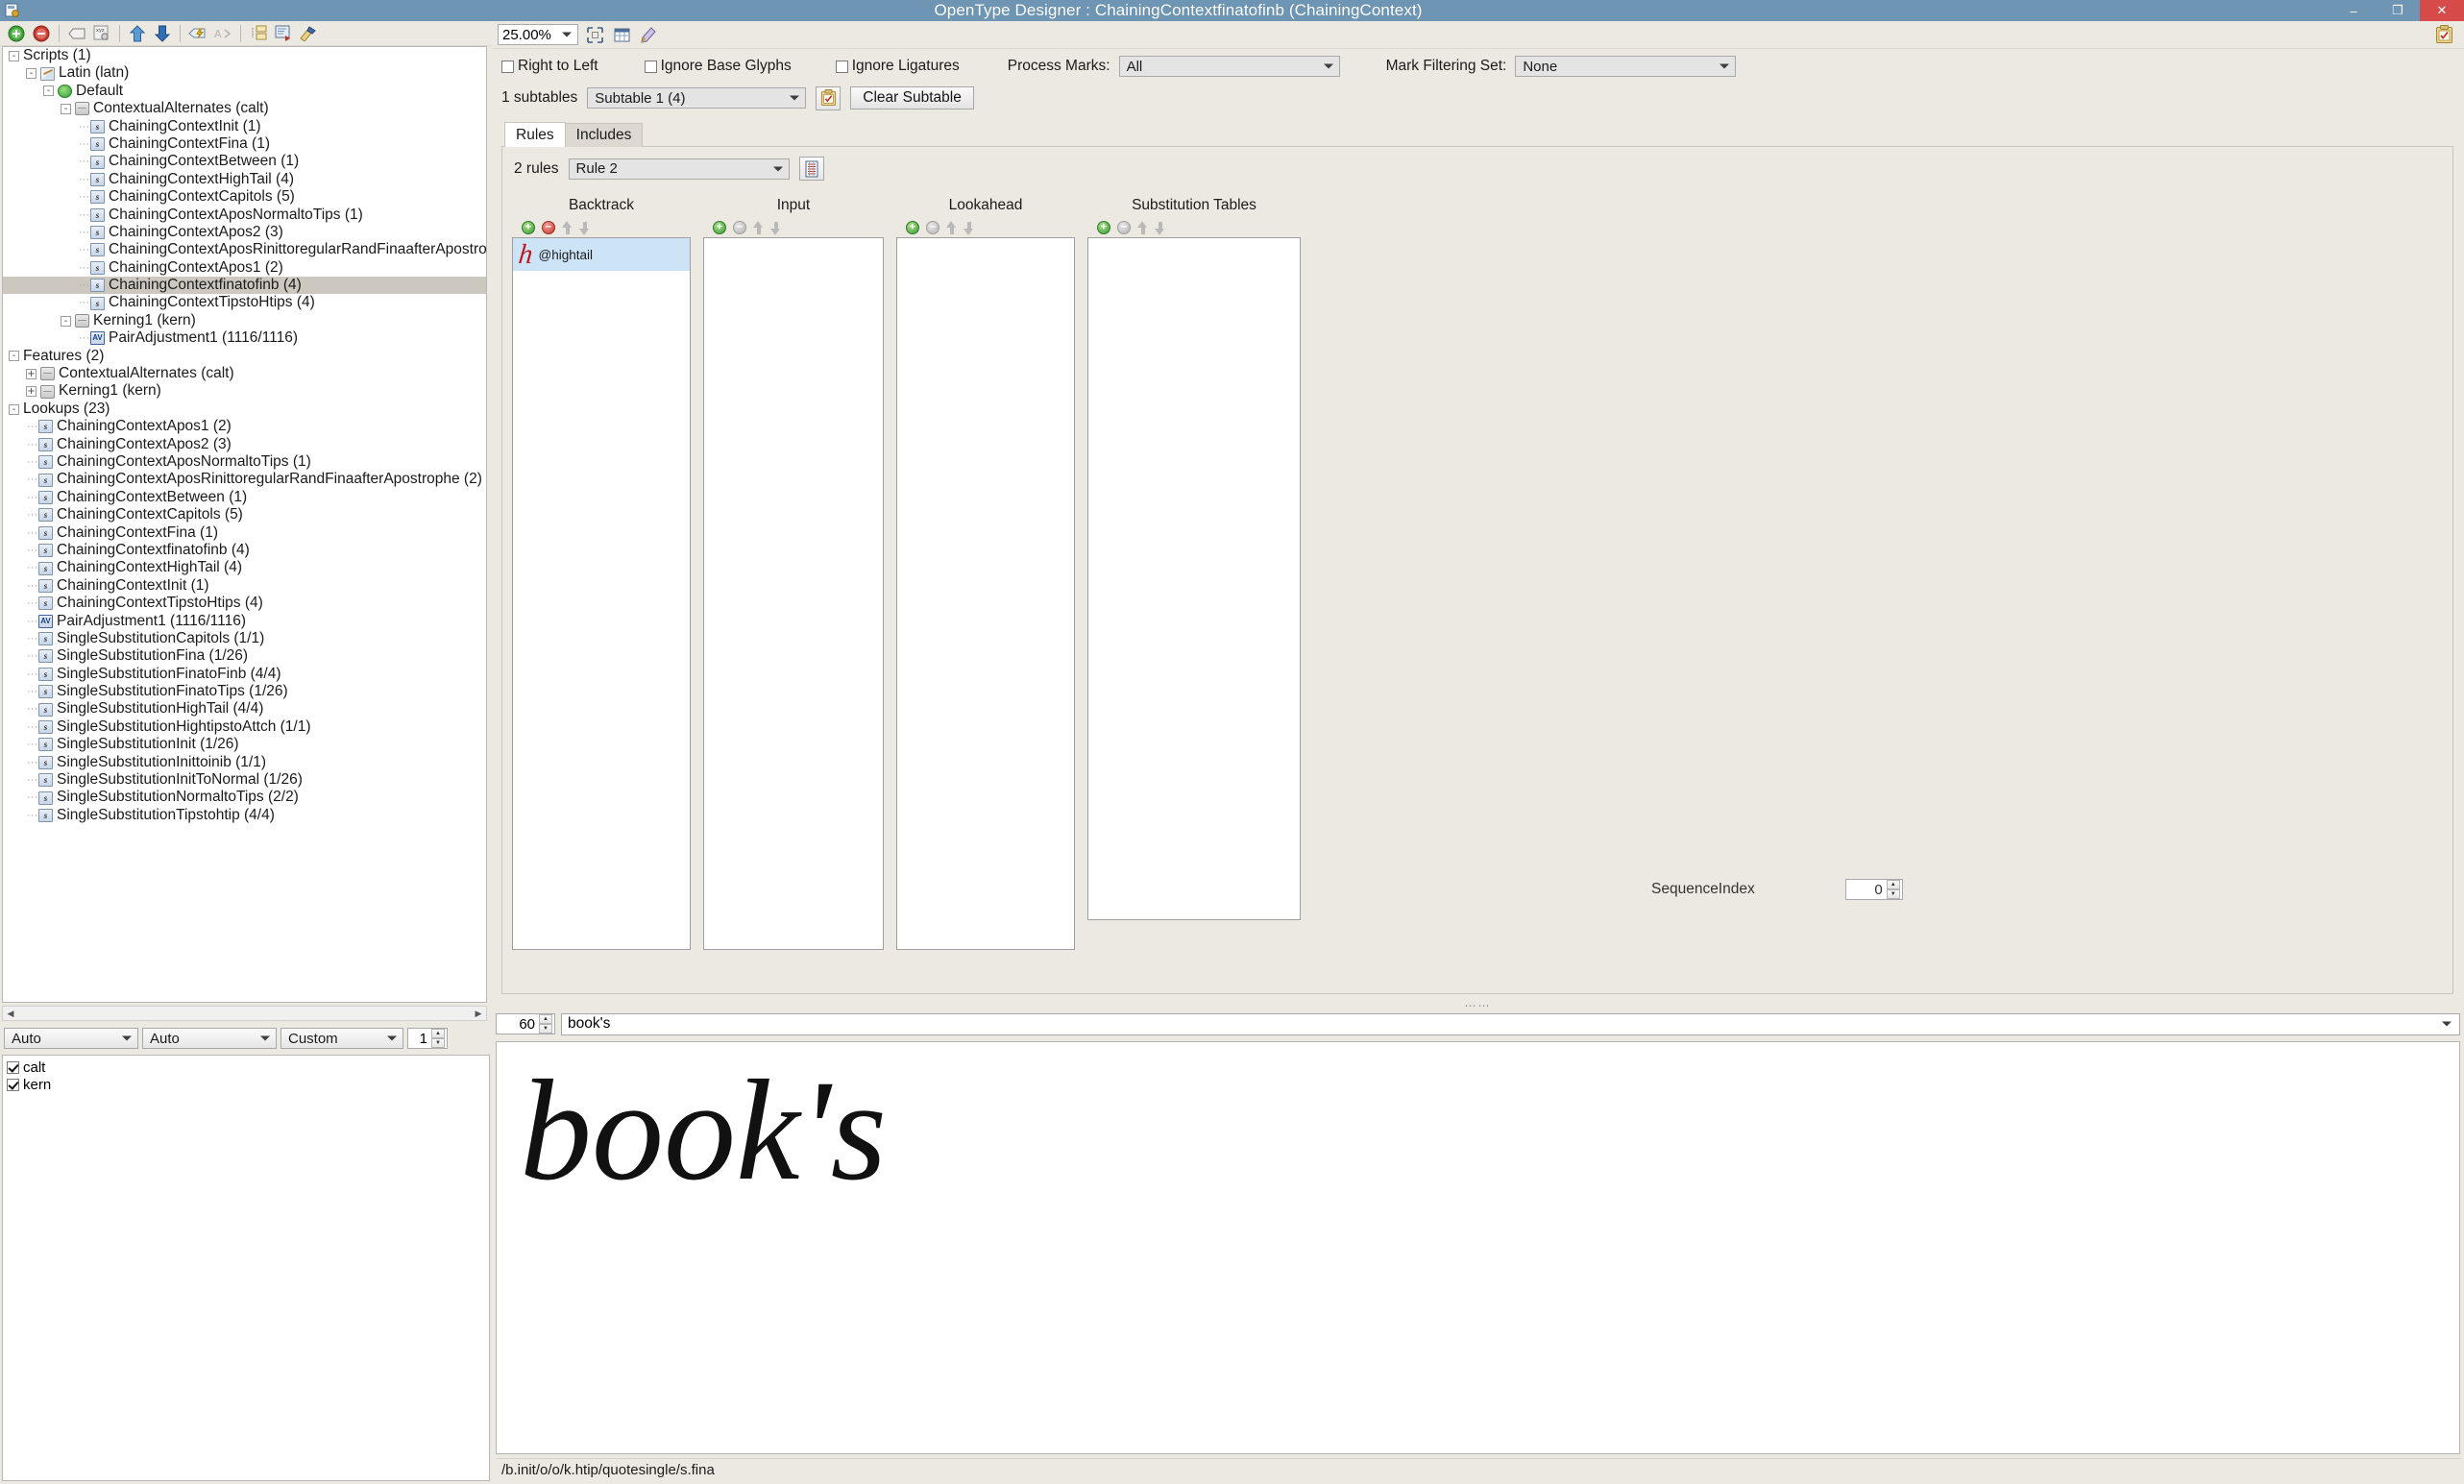 The height and width of the screenshot is (1484, 2464). I want to click on compile-all-icon: A, so click(223, 33).